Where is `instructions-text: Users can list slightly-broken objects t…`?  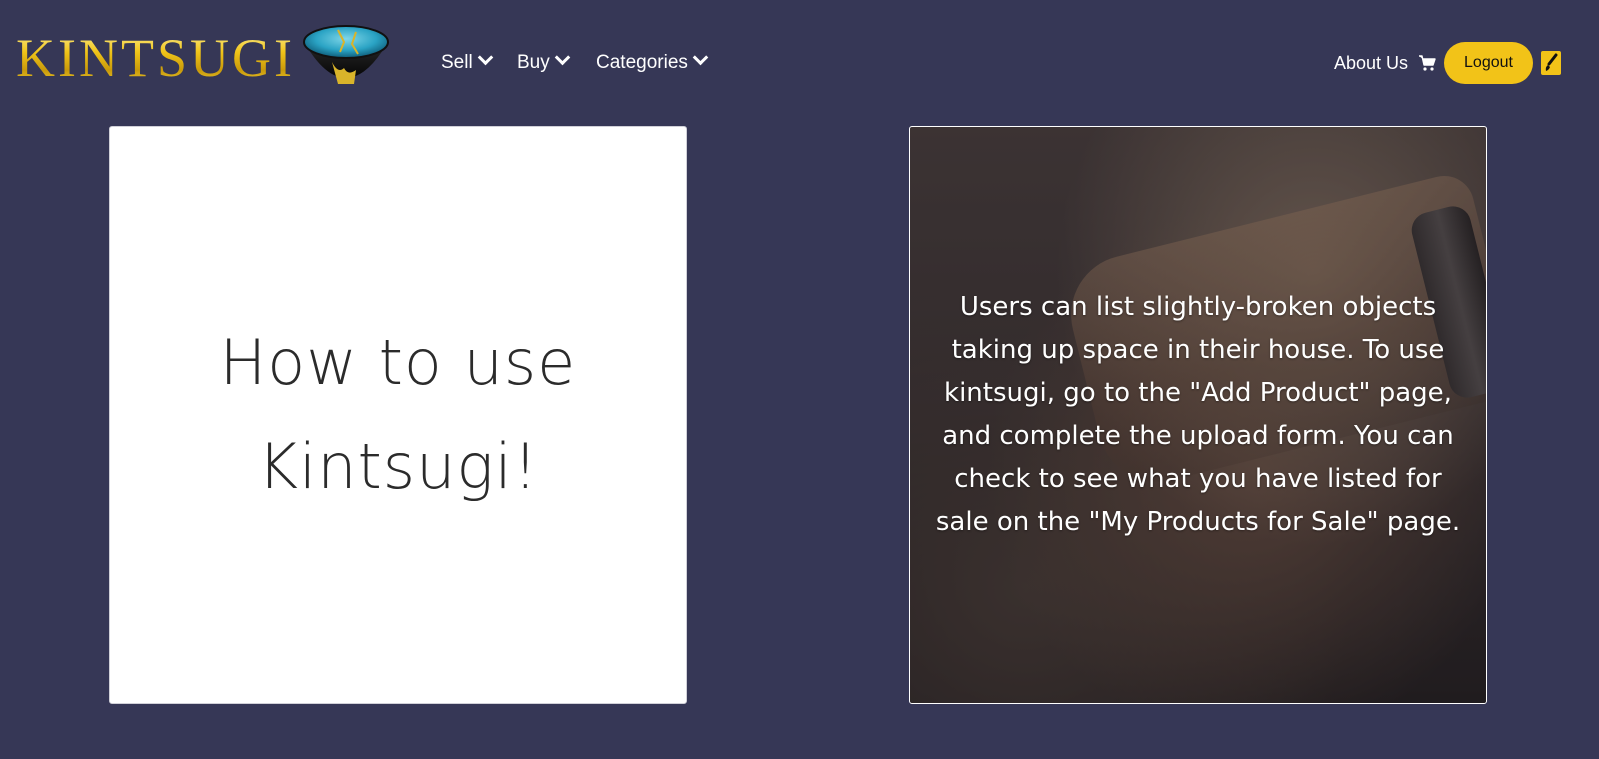 instructions-text: Users can list slightly-broken objects t… is located at coordinates (1198, 414).